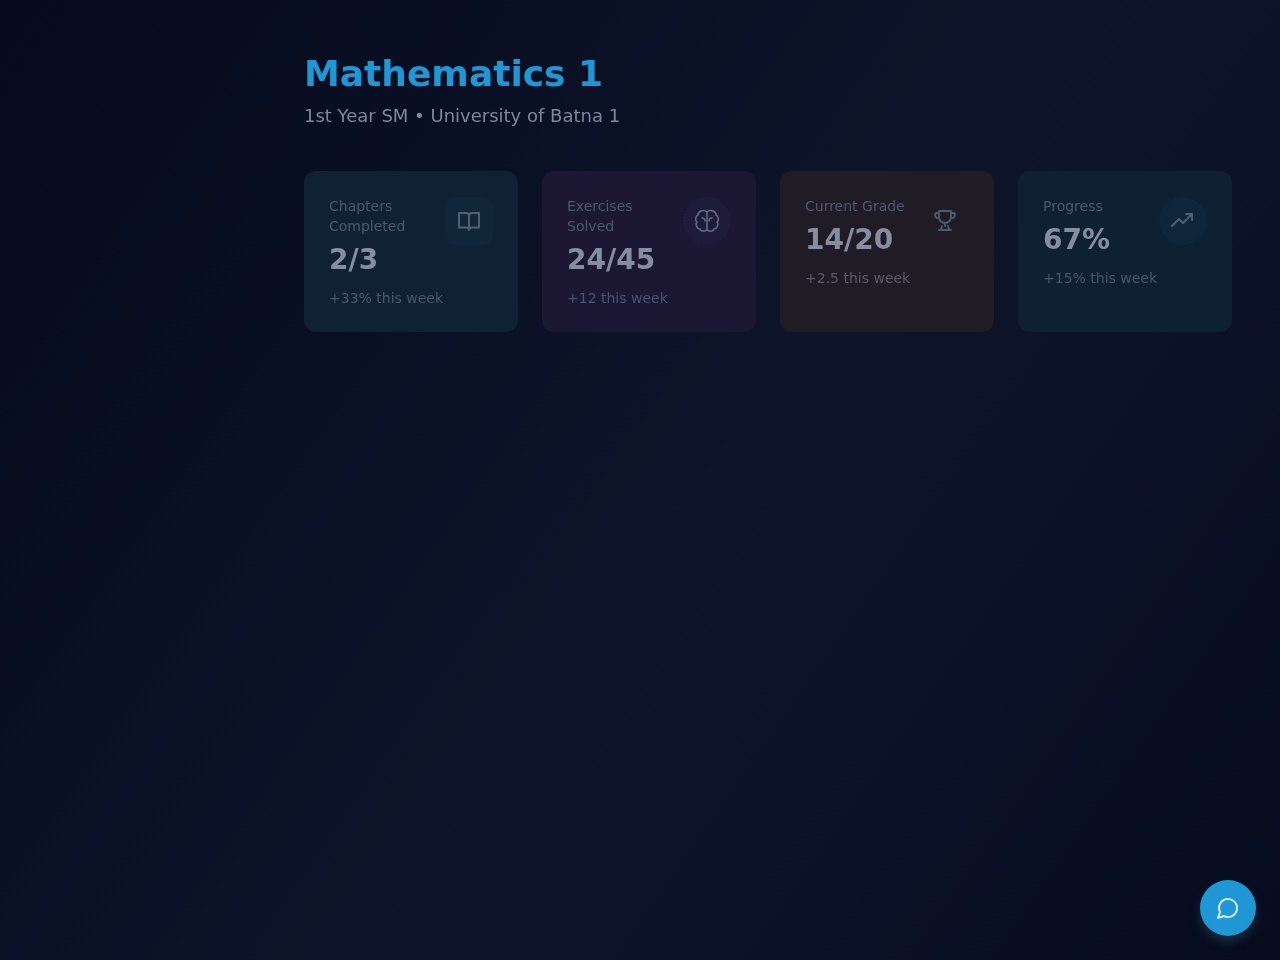 The width and height of the screenshot is (1280, 960). What do you see at coordinates (462, 116) in the screenshot?
I see `page-subtitle: 1st Year SM • University of Batna 1` at bounding box center [462, 116].